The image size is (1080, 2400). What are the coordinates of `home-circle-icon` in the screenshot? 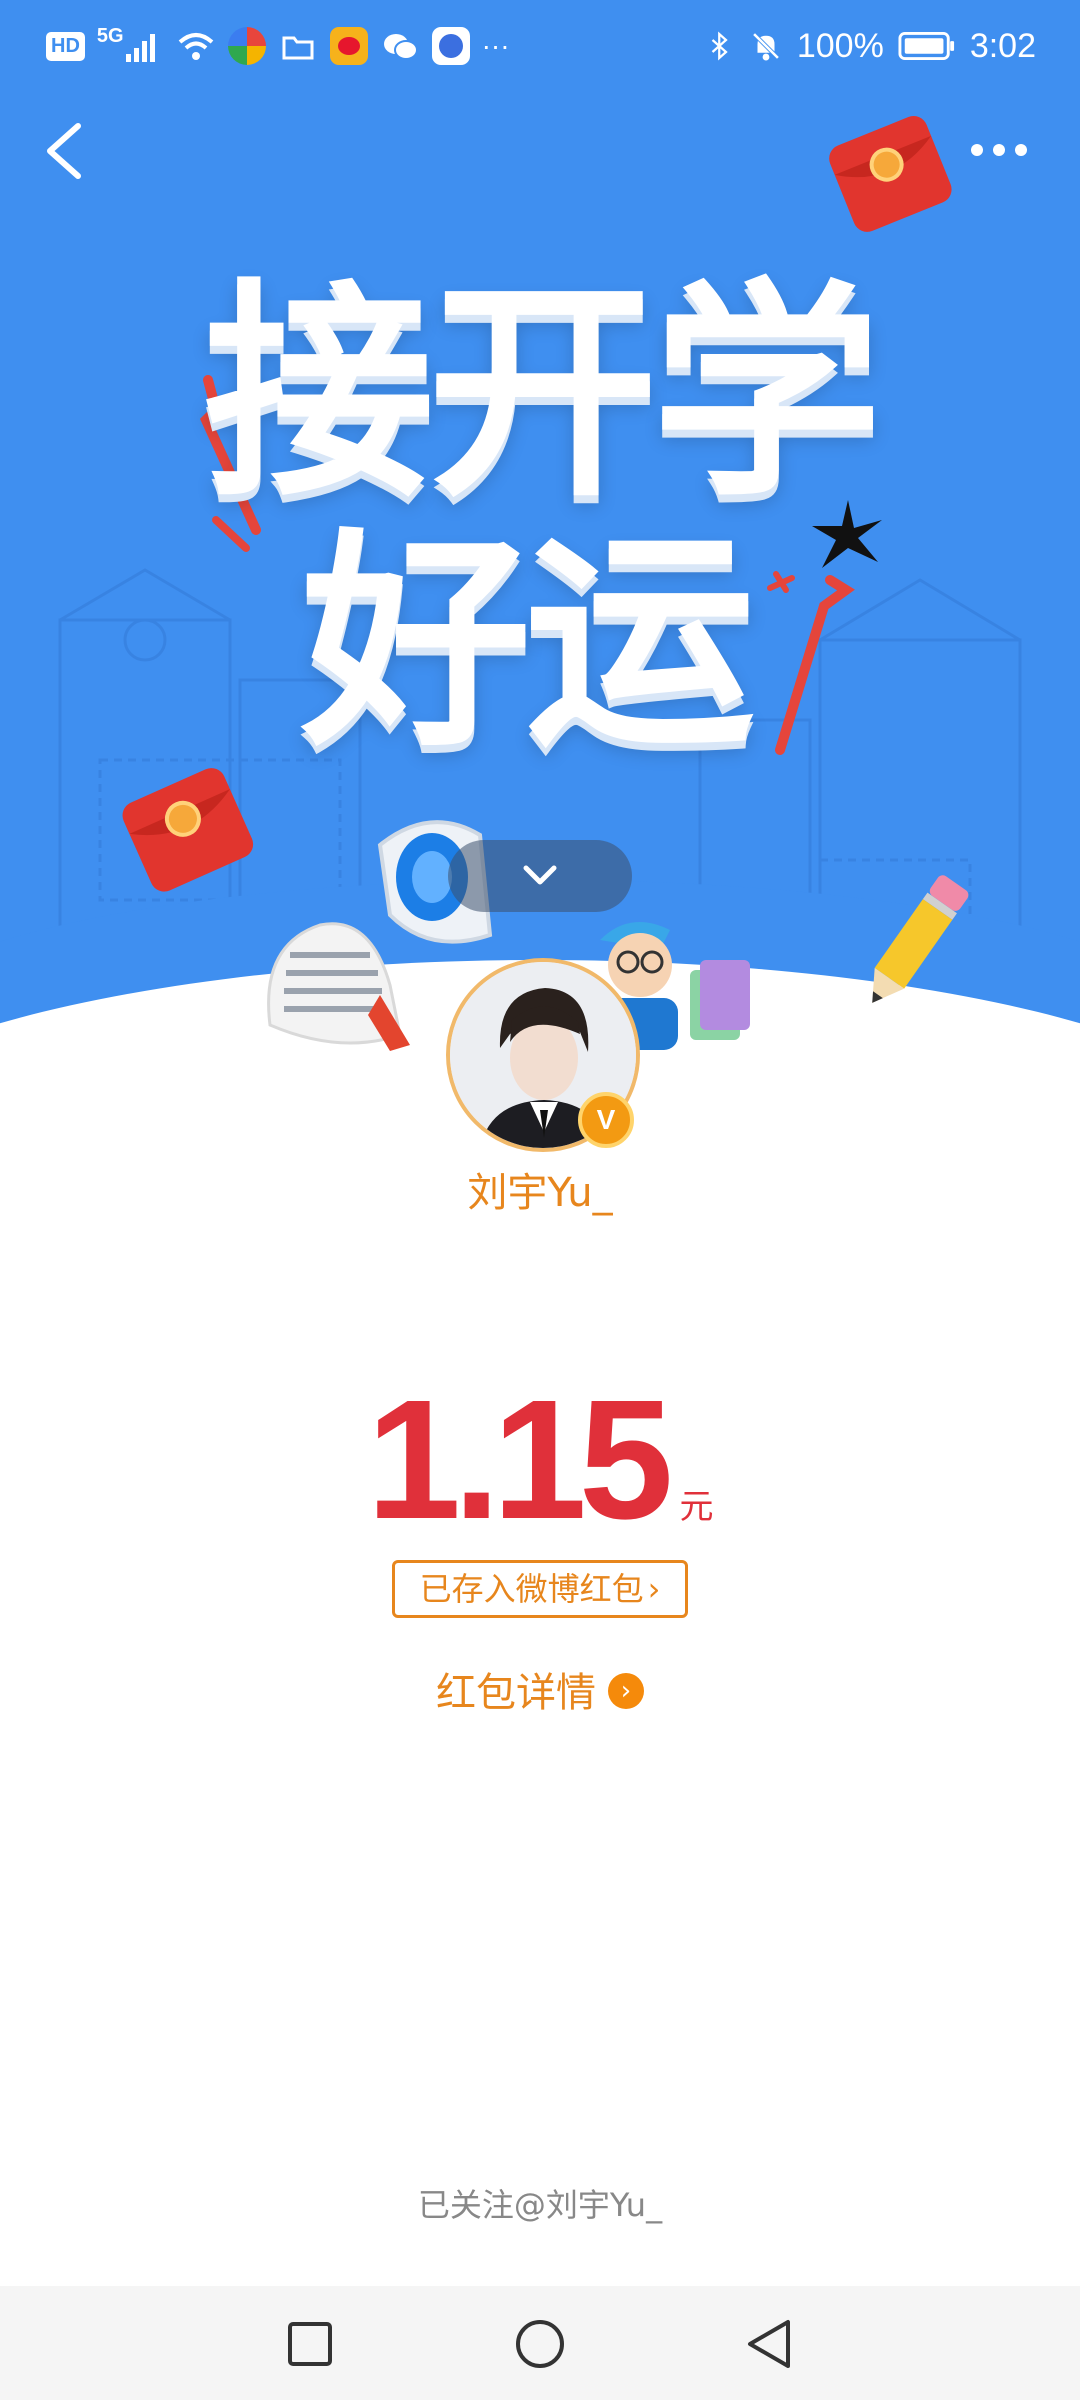 It's located at (540, 2344).